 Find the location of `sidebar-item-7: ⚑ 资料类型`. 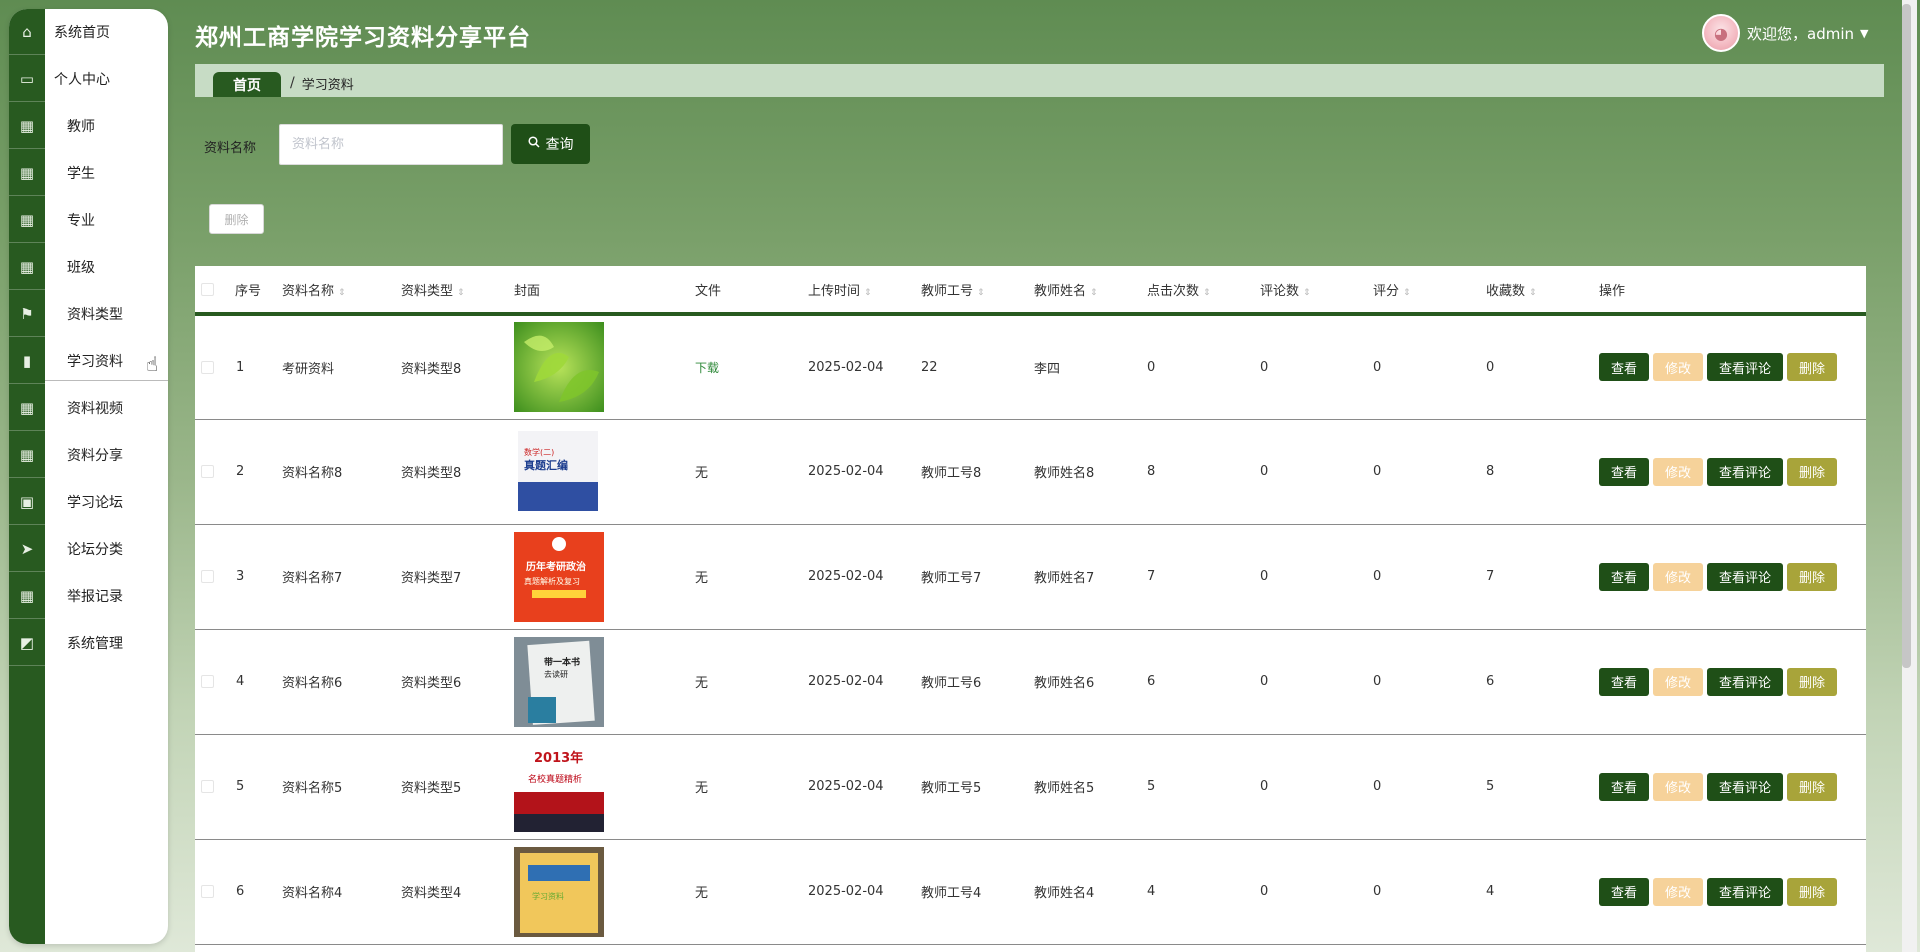

sidebar-item-7: ⚑ 资料类型 is located at coordinates (88, 314).